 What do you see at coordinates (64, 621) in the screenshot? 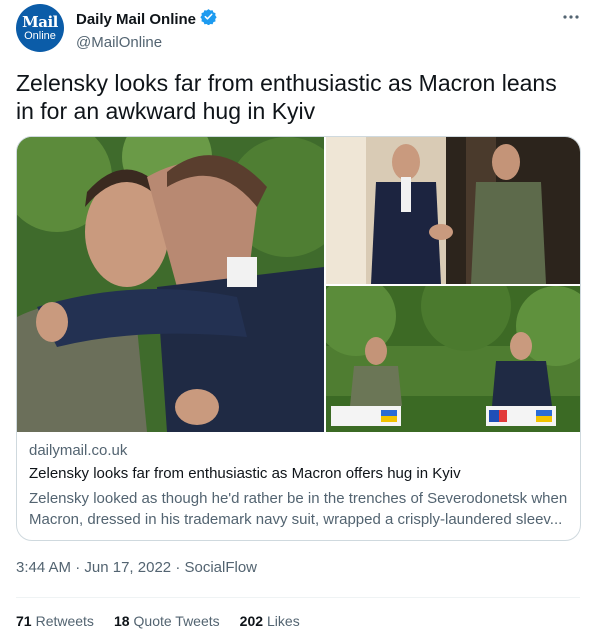
I see `retweets-label: Retweets` at bounding box center [64, 621].